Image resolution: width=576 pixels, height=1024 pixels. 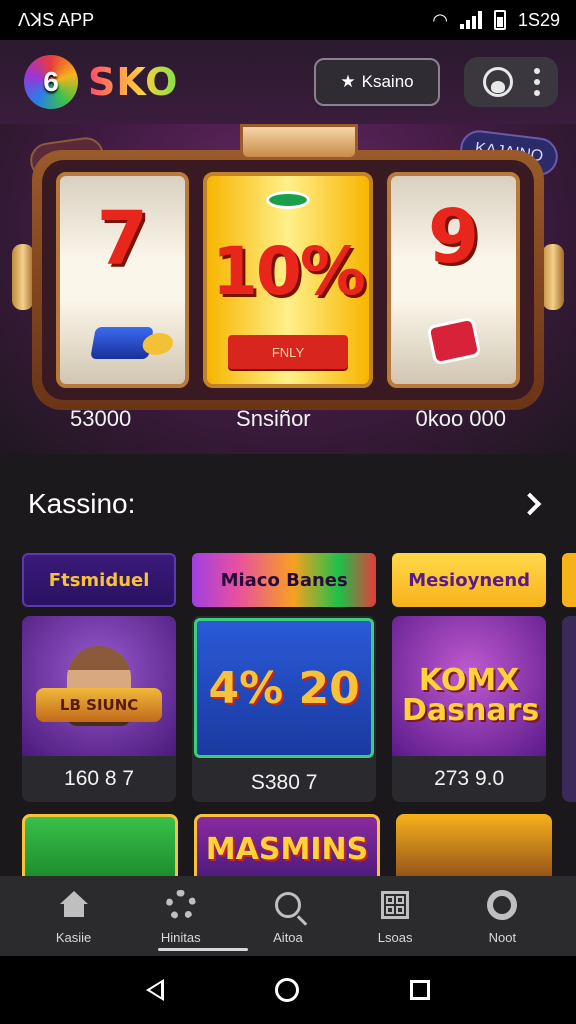 I want to click on chip-icon, so click(x=287, y=200).